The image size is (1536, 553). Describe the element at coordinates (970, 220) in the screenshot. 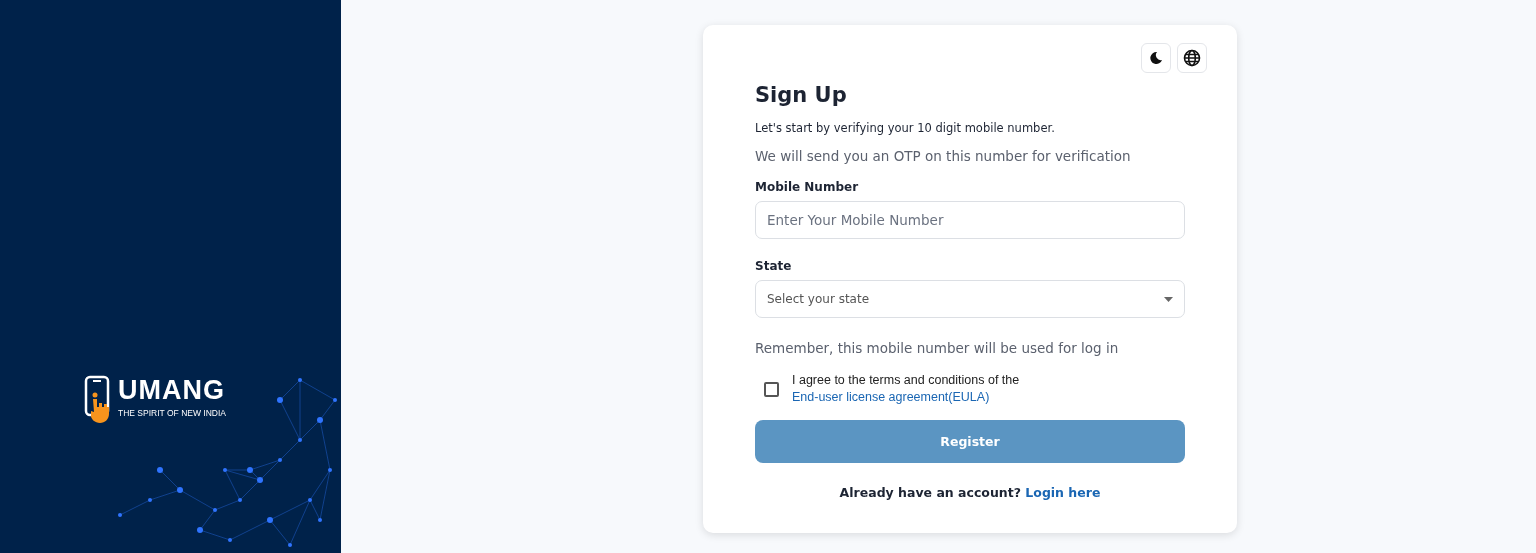

I see `mobile-number-field: Enter Your Mobile Number` at that location.